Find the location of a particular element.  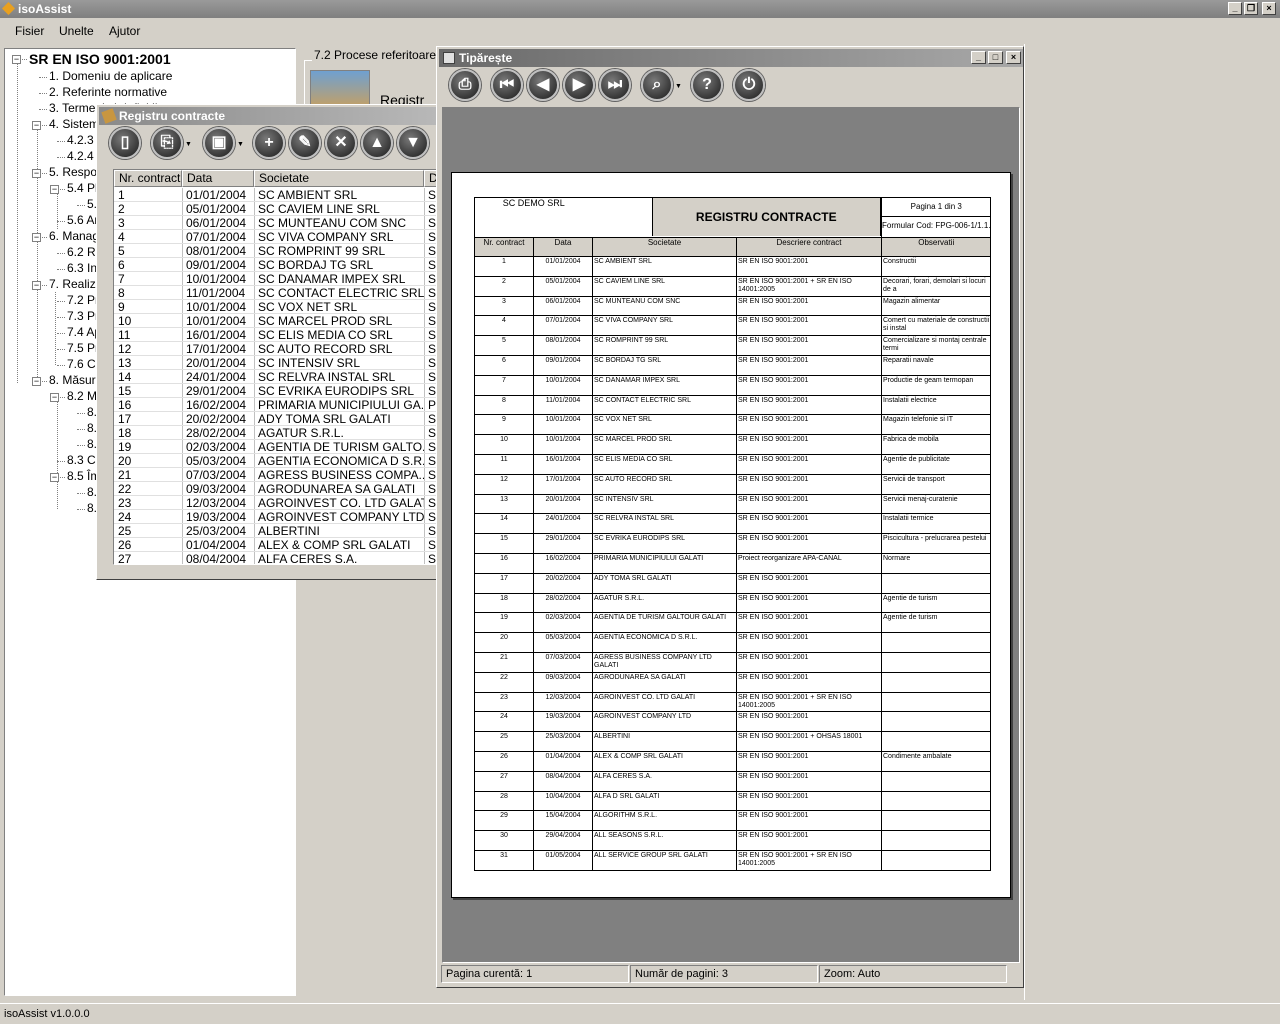

minimize-button: _ is located at coordinates (1235, 8).